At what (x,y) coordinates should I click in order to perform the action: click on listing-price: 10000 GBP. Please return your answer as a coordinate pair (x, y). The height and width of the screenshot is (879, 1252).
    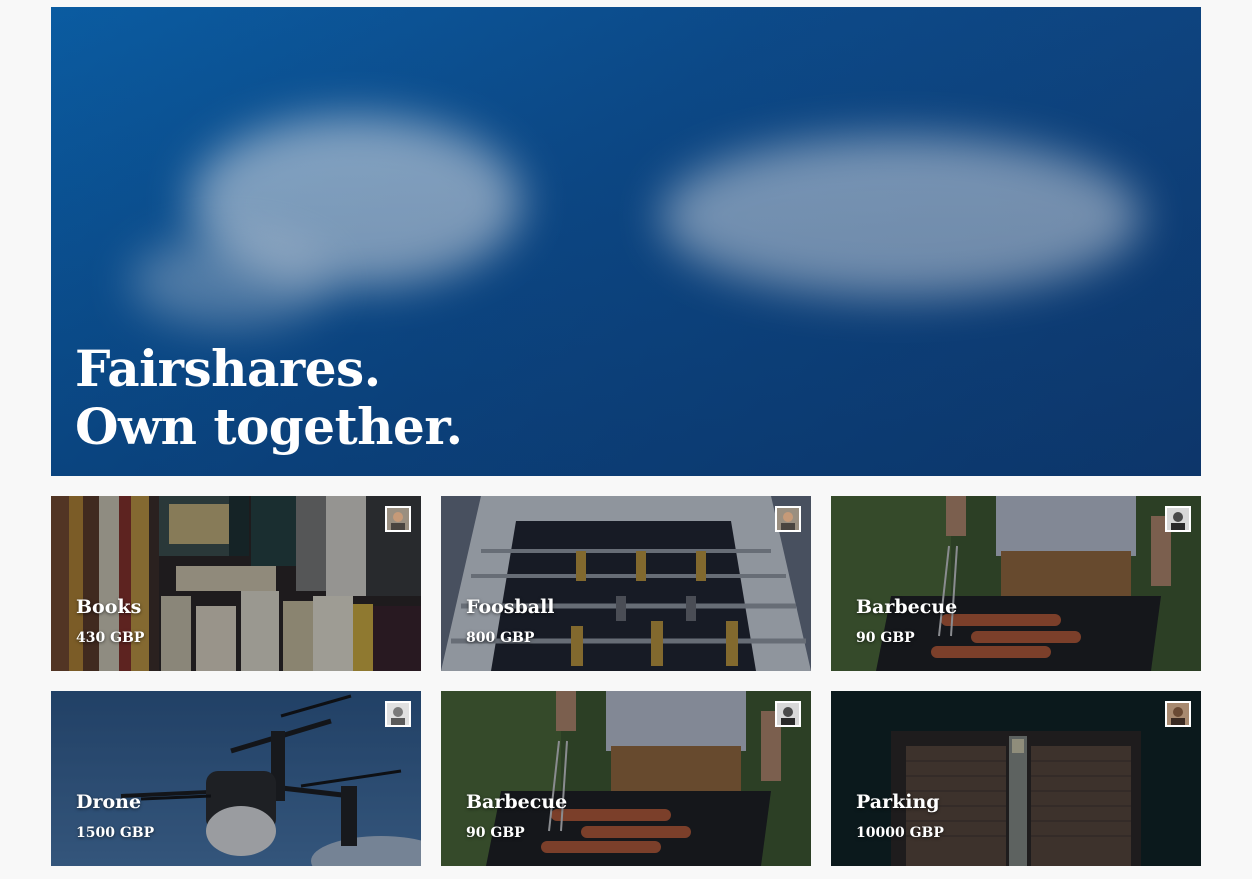
    Looking at the image, I should click on (900, 833).